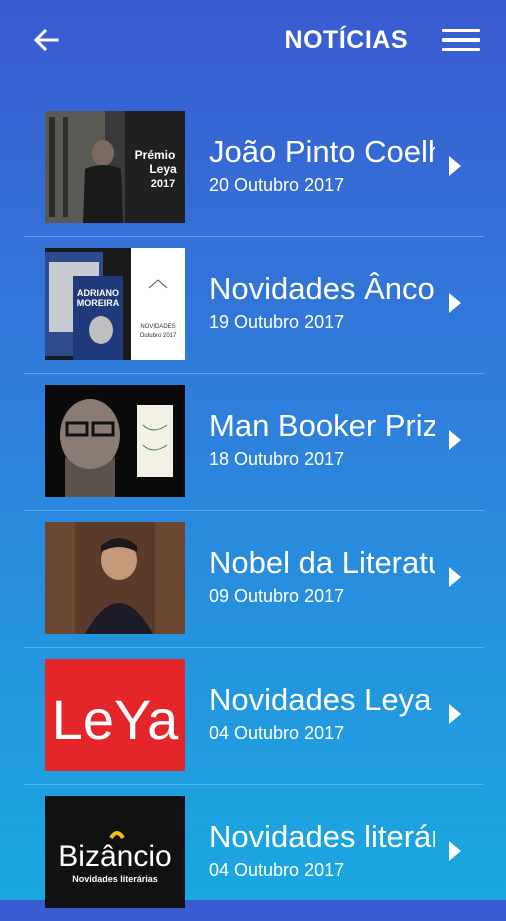 The width and height of the screenshot is (506, 921). What do you see at coordinates (98, 293) in the screenshot?
I see `thumb-text: ADRIANO` at bounding box center [98, 293].